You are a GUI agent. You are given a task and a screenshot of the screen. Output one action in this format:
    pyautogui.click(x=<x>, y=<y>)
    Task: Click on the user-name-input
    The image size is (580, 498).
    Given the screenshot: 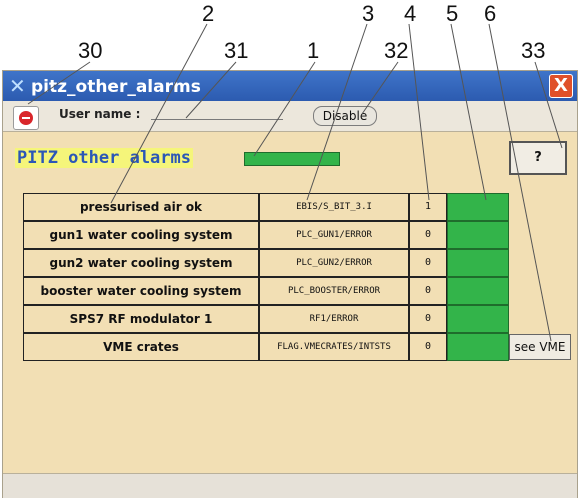 What is the action you would take?
    pyautogui.click(x=217, y=118)
    